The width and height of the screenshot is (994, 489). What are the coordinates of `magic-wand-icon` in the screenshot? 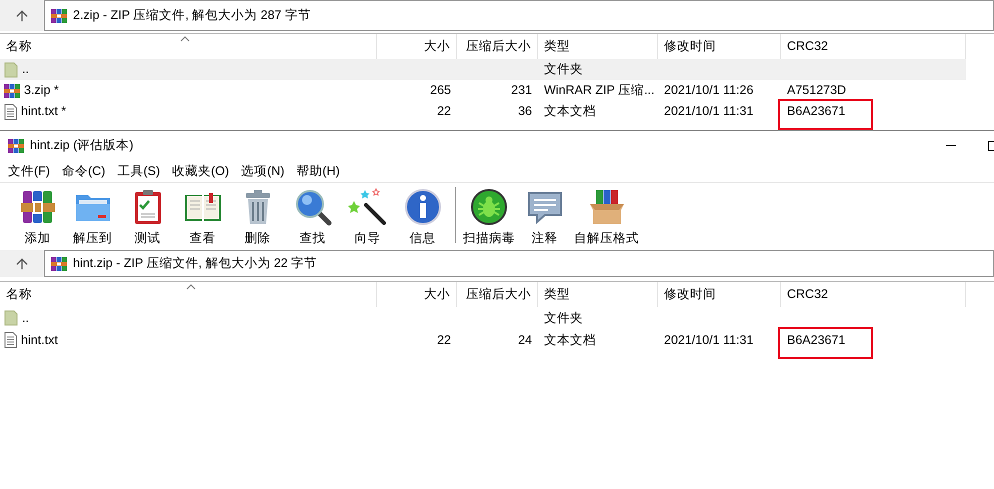 It's located at (368, 207).